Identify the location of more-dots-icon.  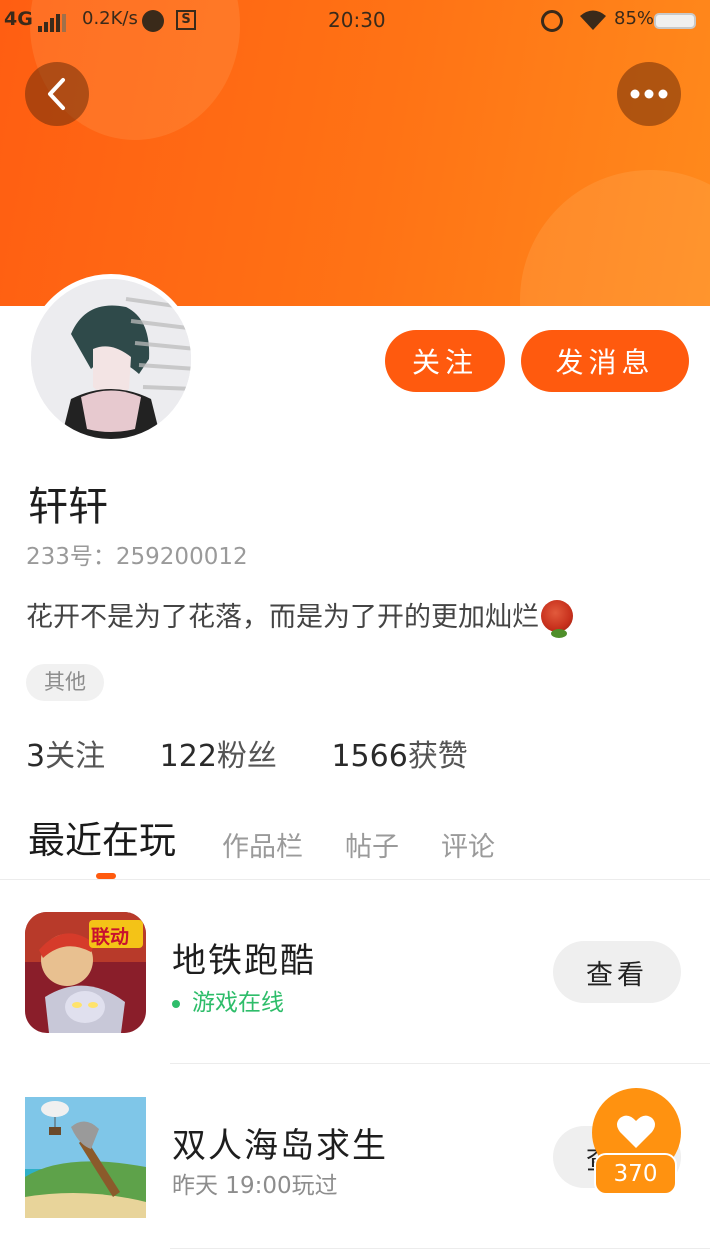
(649, 94).